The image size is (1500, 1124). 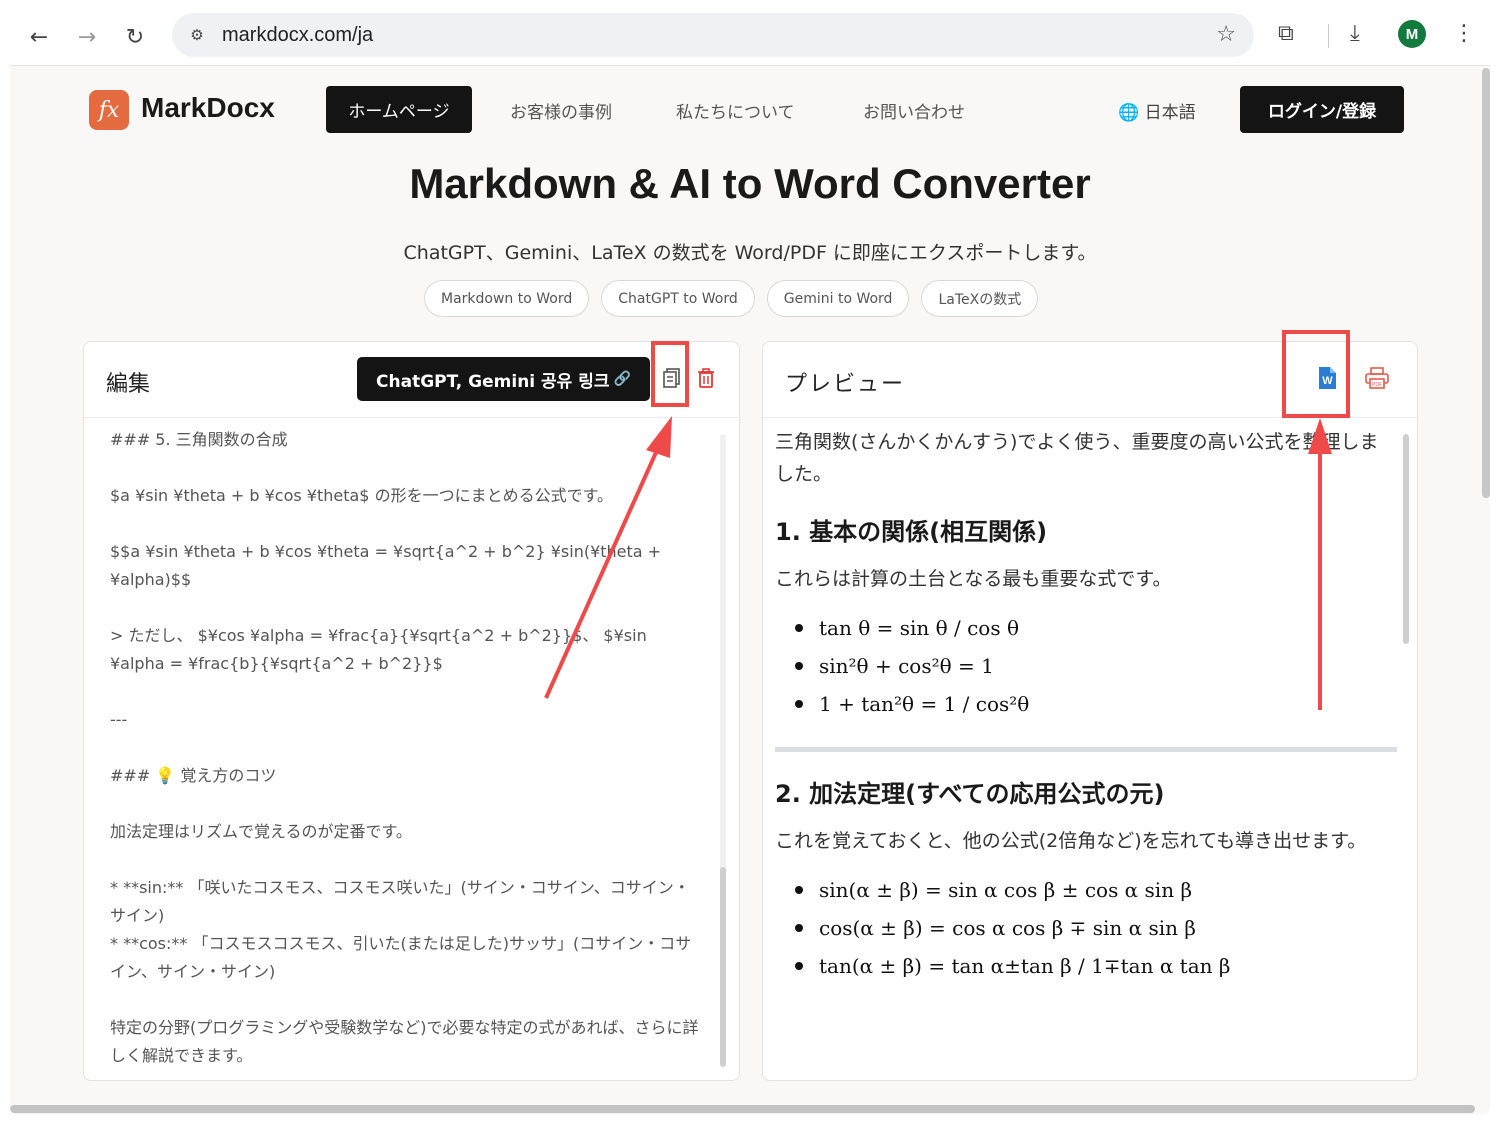 I want to click on back-arrow-icon: ←, so click(x=39, y=37).